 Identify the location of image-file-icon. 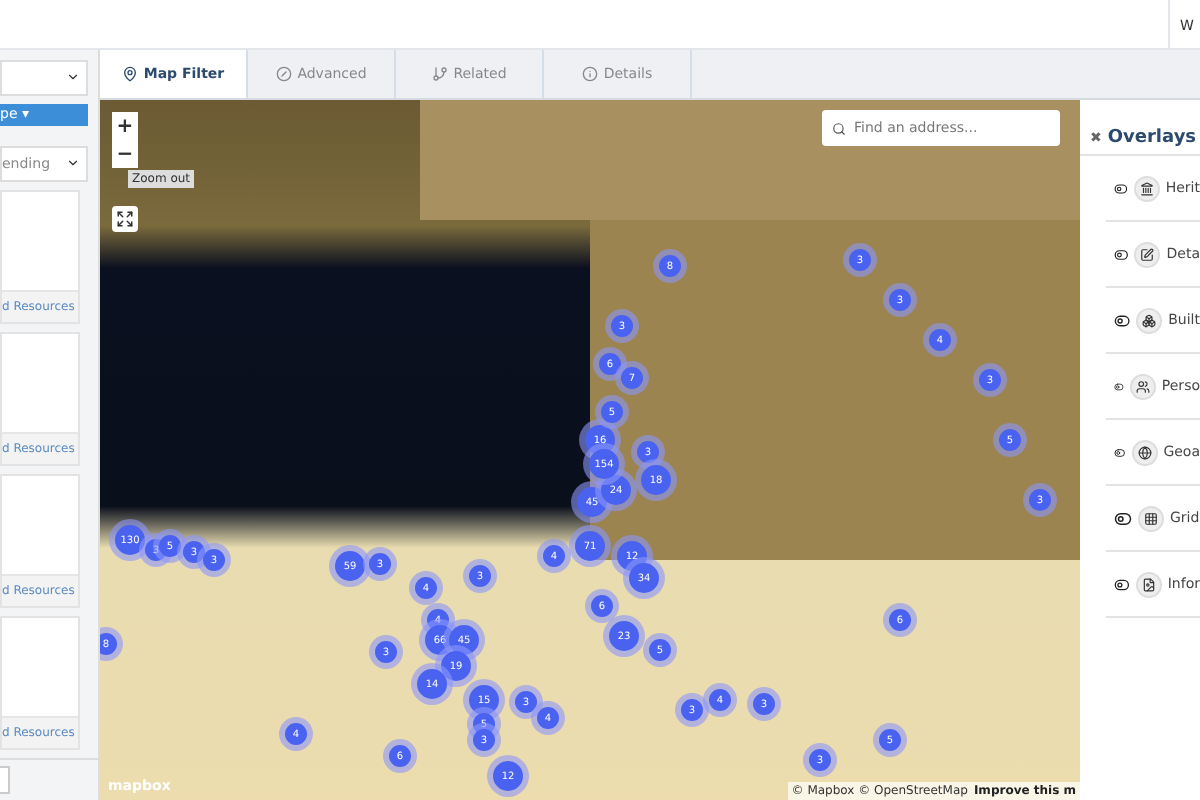
(1148, 584).